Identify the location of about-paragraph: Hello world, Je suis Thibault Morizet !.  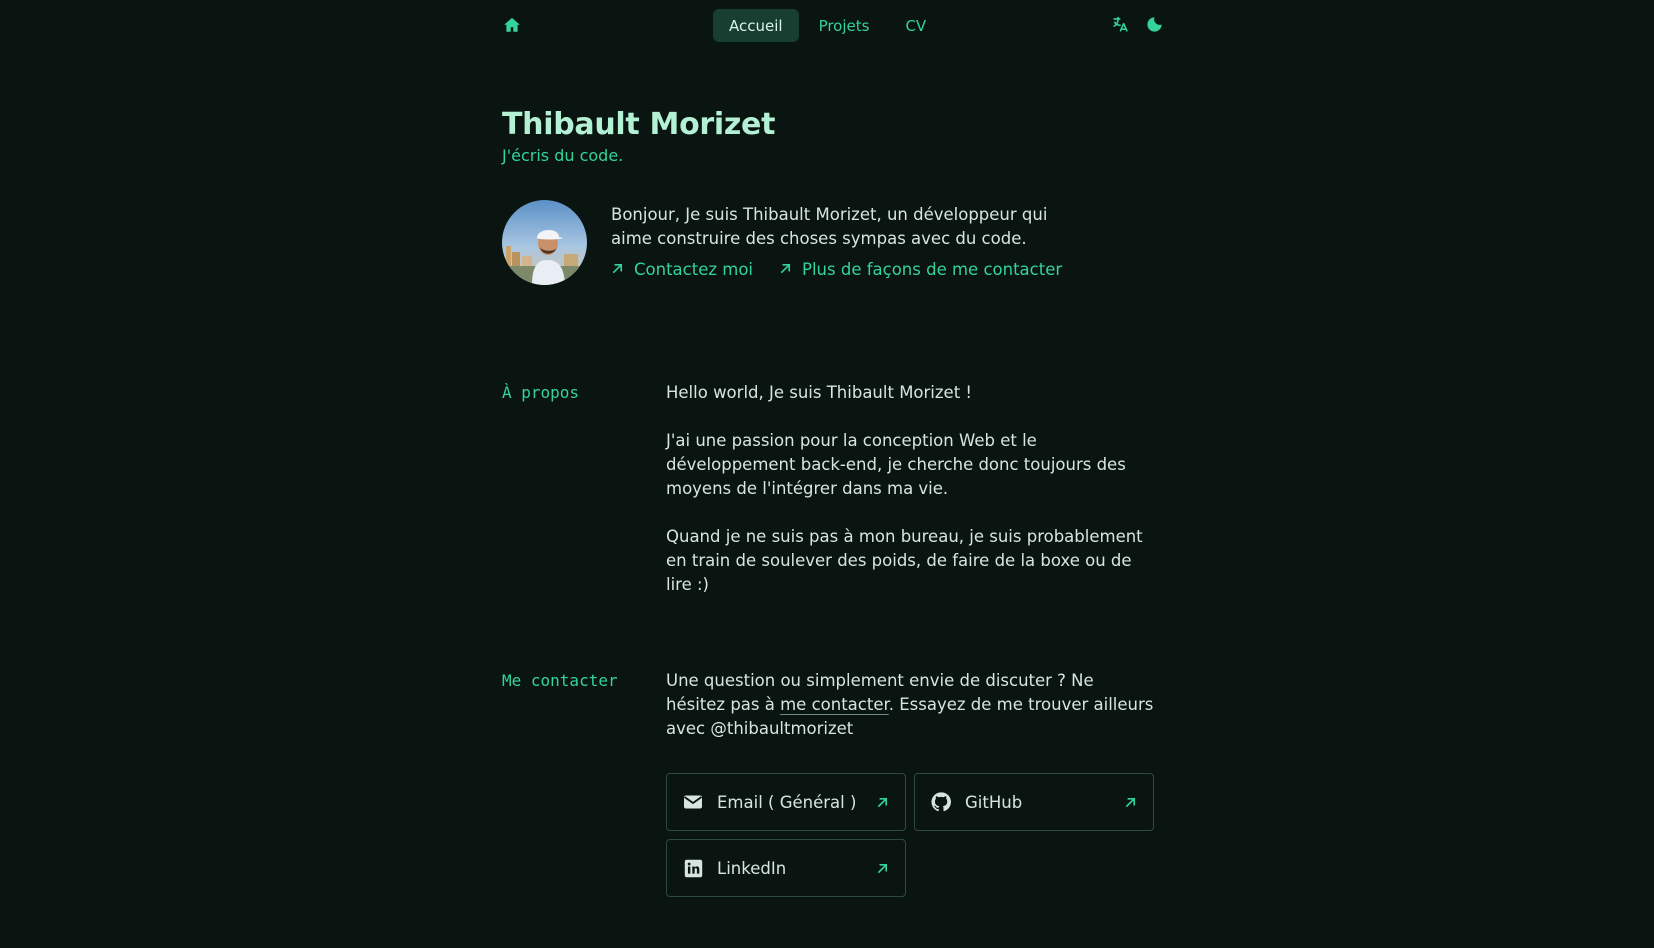
(819, 392).